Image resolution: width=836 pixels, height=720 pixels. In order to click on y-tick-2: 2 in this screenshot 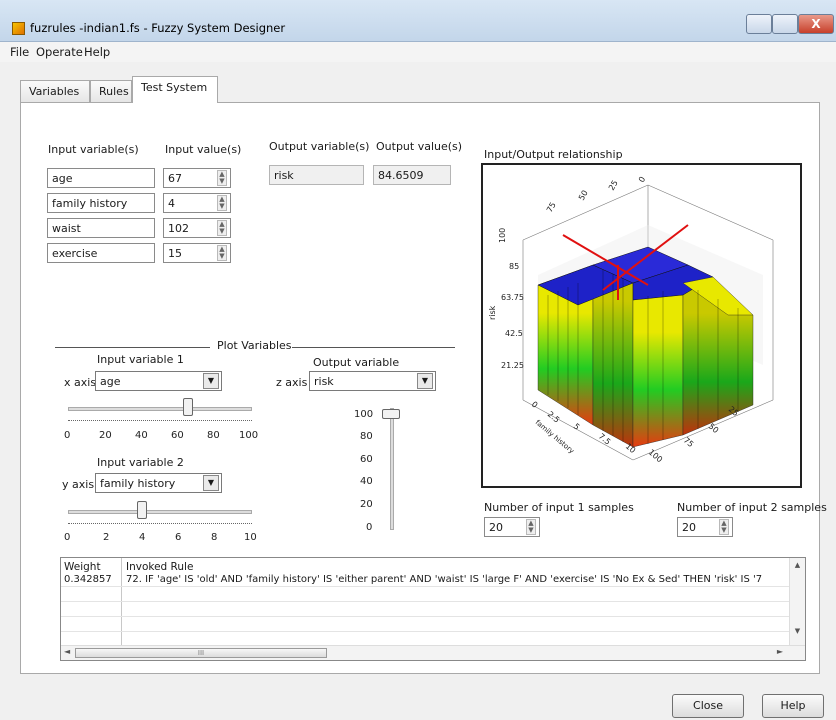, I will do `click(106, 537)`.